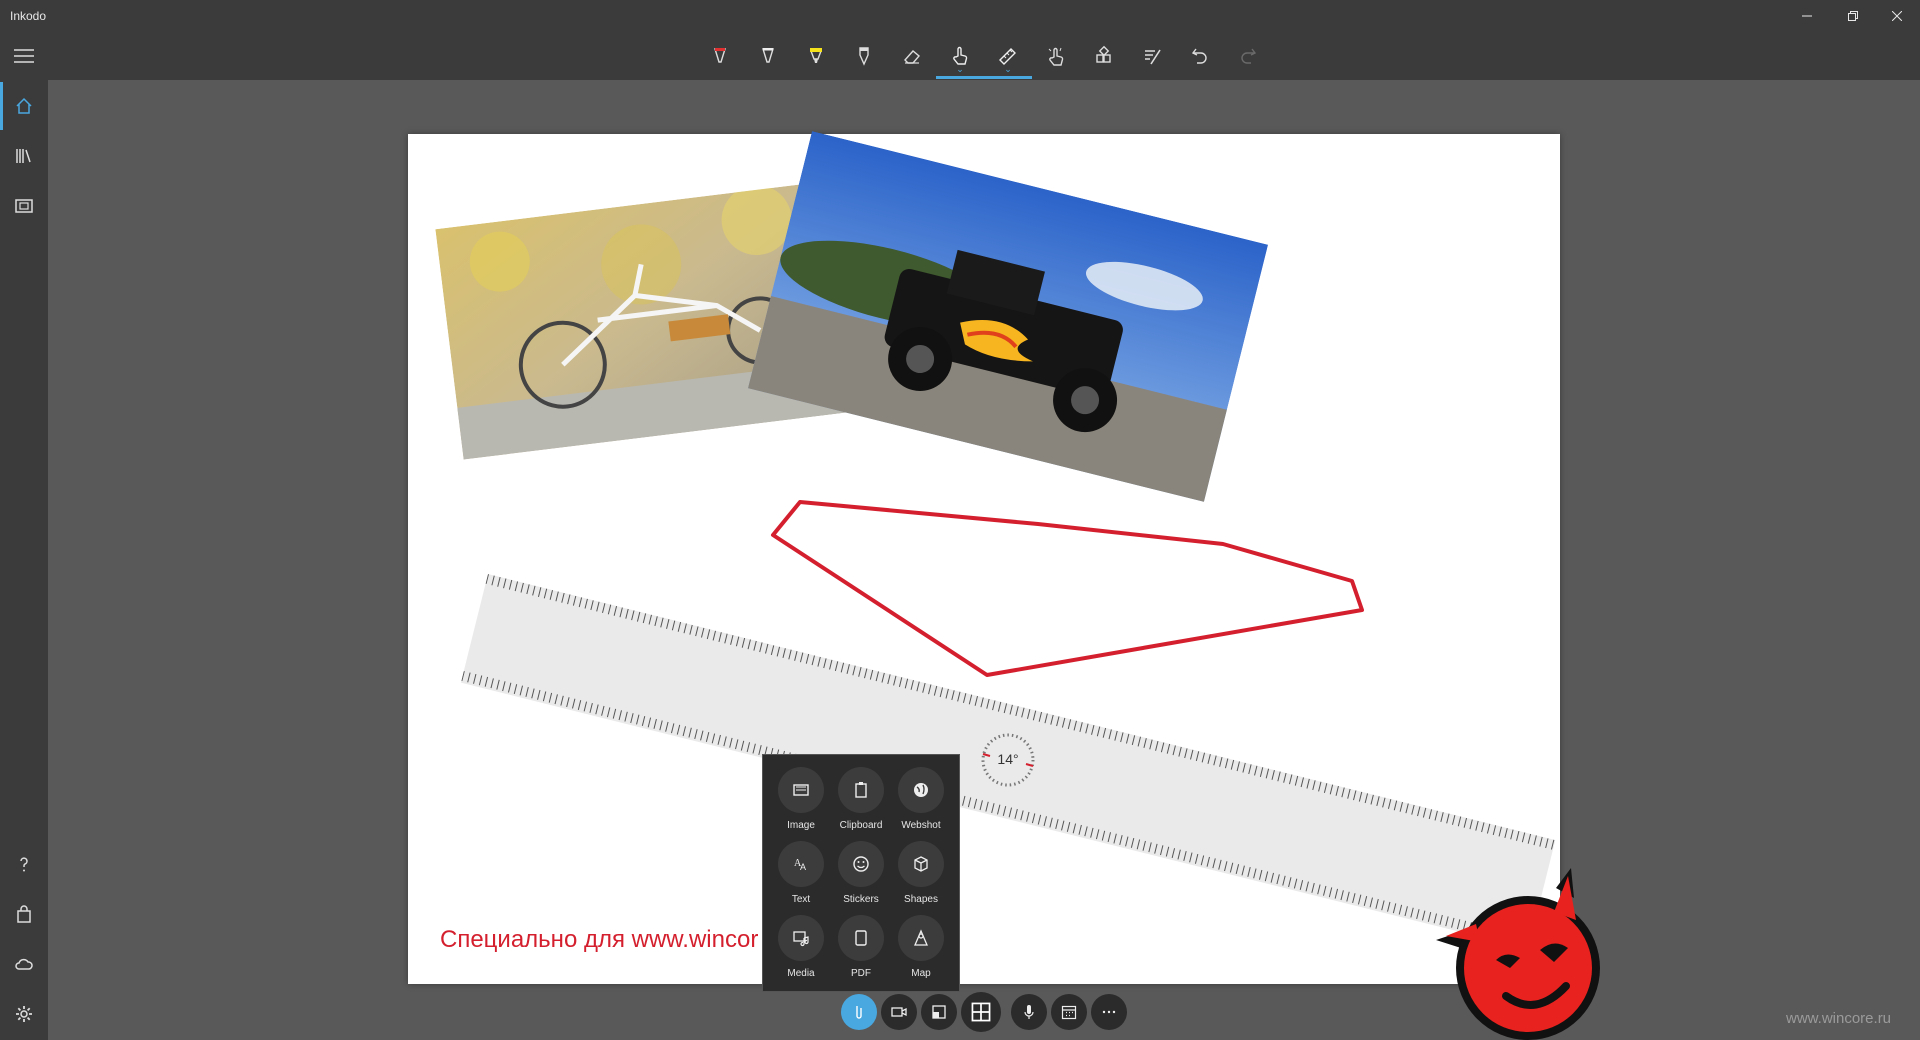 Image resolution: width=1920 pixels, height=1040 pixels. What do you see at coordinates (921, 799) in the screenshot?
I see `insert-webshot-button: Webshot` at bounding box center [921, 799].